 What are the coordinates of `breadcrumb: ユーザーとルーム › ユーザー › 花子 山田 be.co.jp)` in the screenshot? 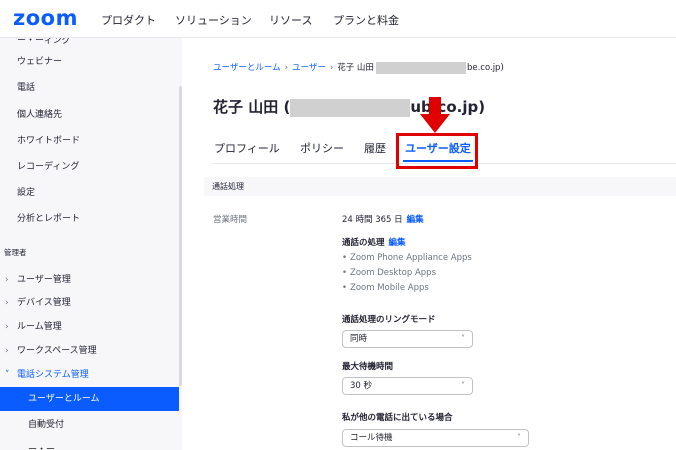 It's located at (358, 67).